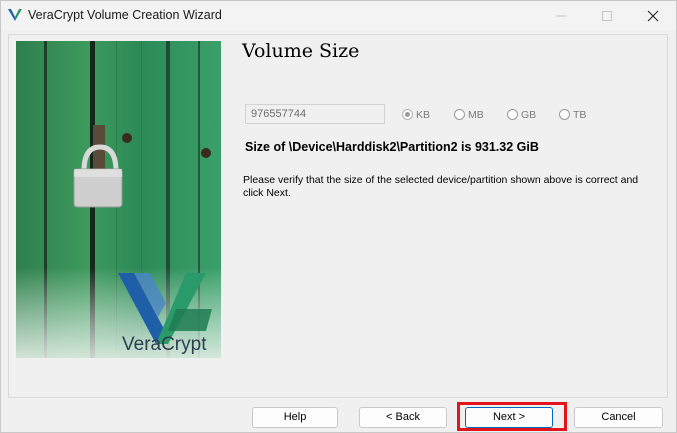 The height and width of the screenshot is (433, 677). What do you see at coordinates (618, 417) in the screenshot?
I see `cancel-button: Cancel` at bounding box center [618, 417].